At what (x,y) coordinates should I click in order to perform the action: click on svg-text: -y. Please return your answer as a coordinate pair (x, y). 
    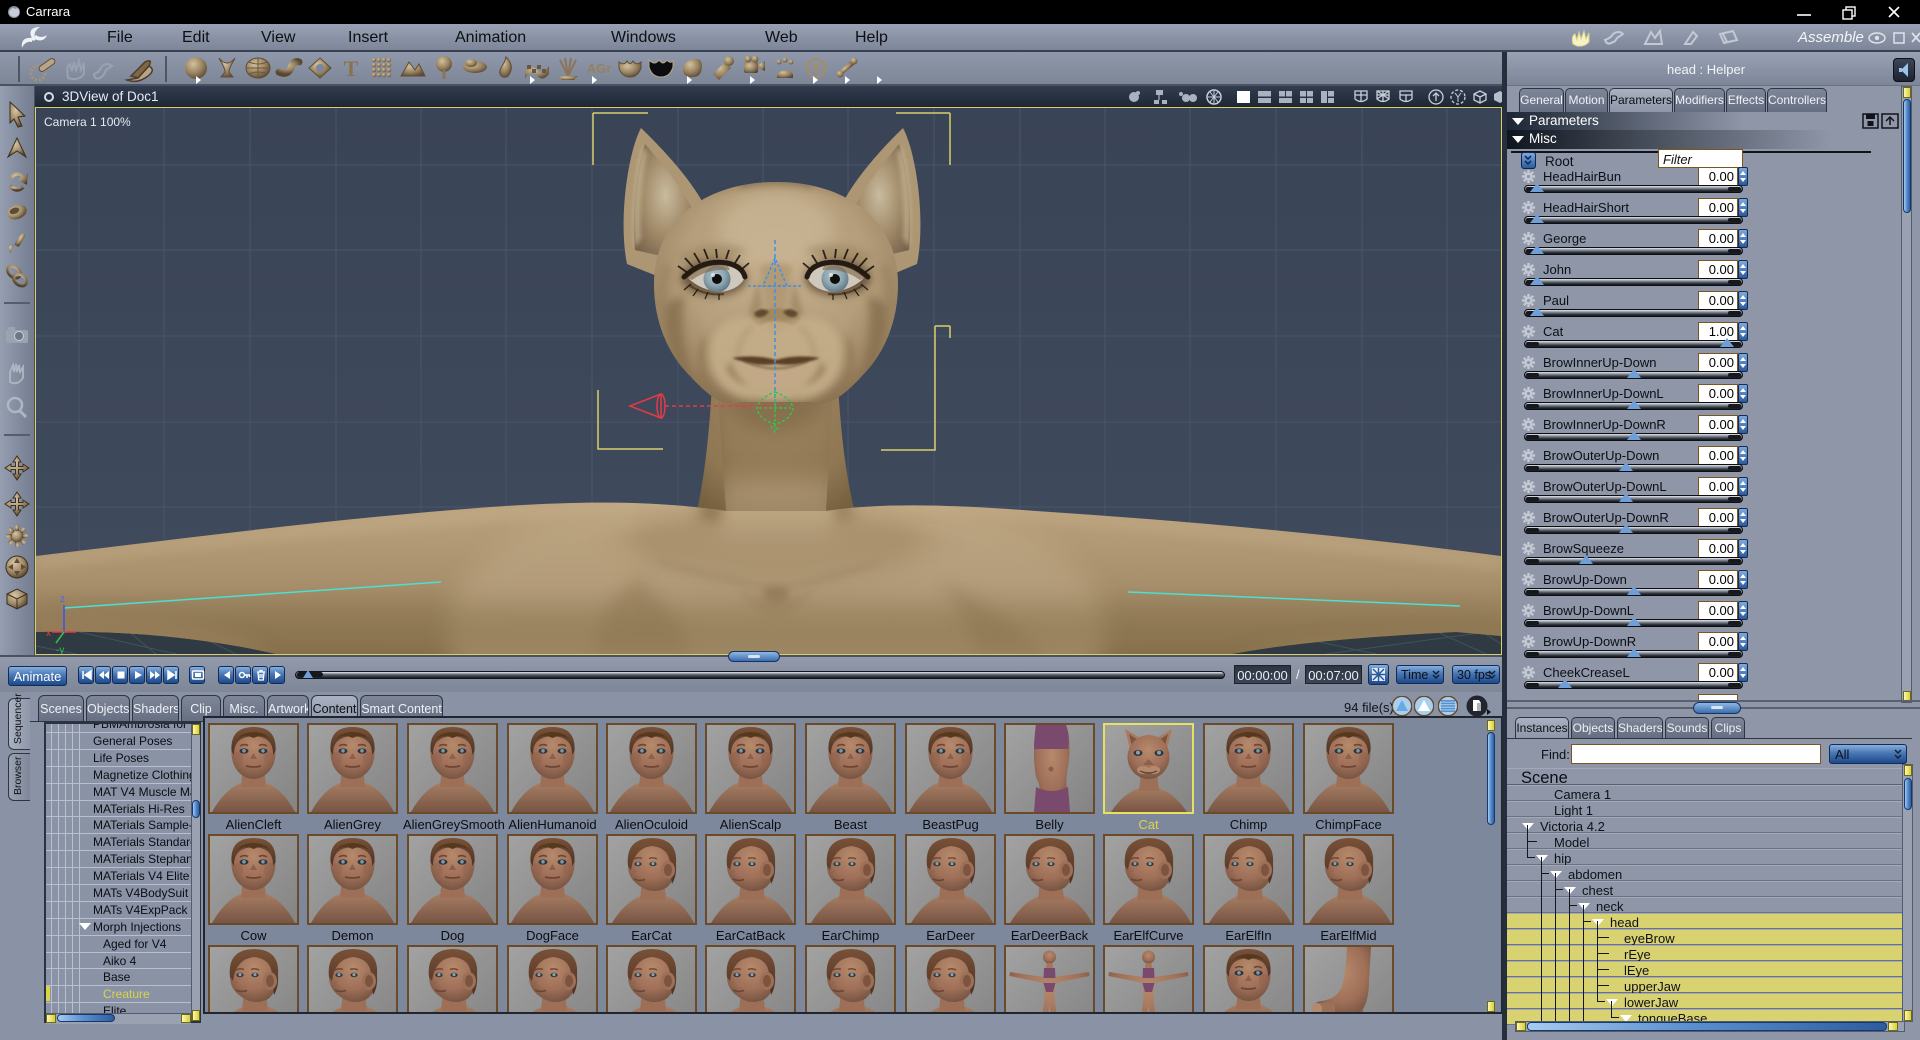
    Looking at the image, I should click on (60, 649).